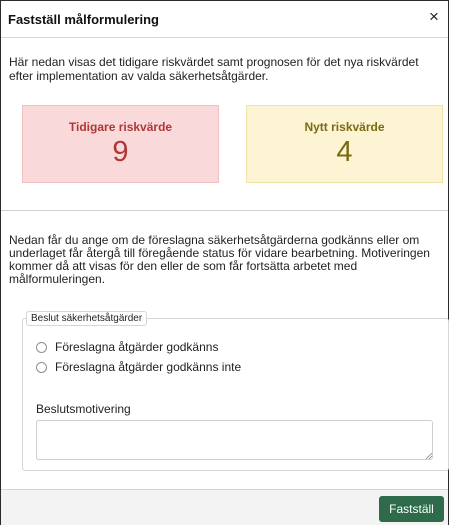  What do you see at coordinates (224, 19) in the screenshot?
I see `dialog-header: Fastställ målformulering ×` at bounding box center [224, 19].